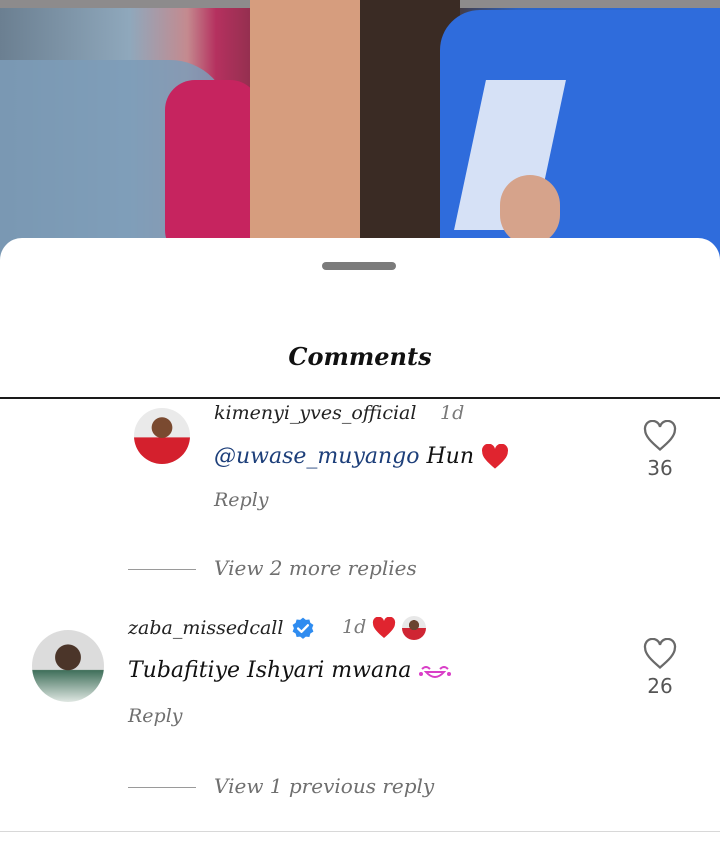 The height and width of the screenshot is (849, 720). Describe the element at coordinates (270, 670) in the screenshot. I see `comment-body: Tubafitiye Ishyari mwana` at that location.